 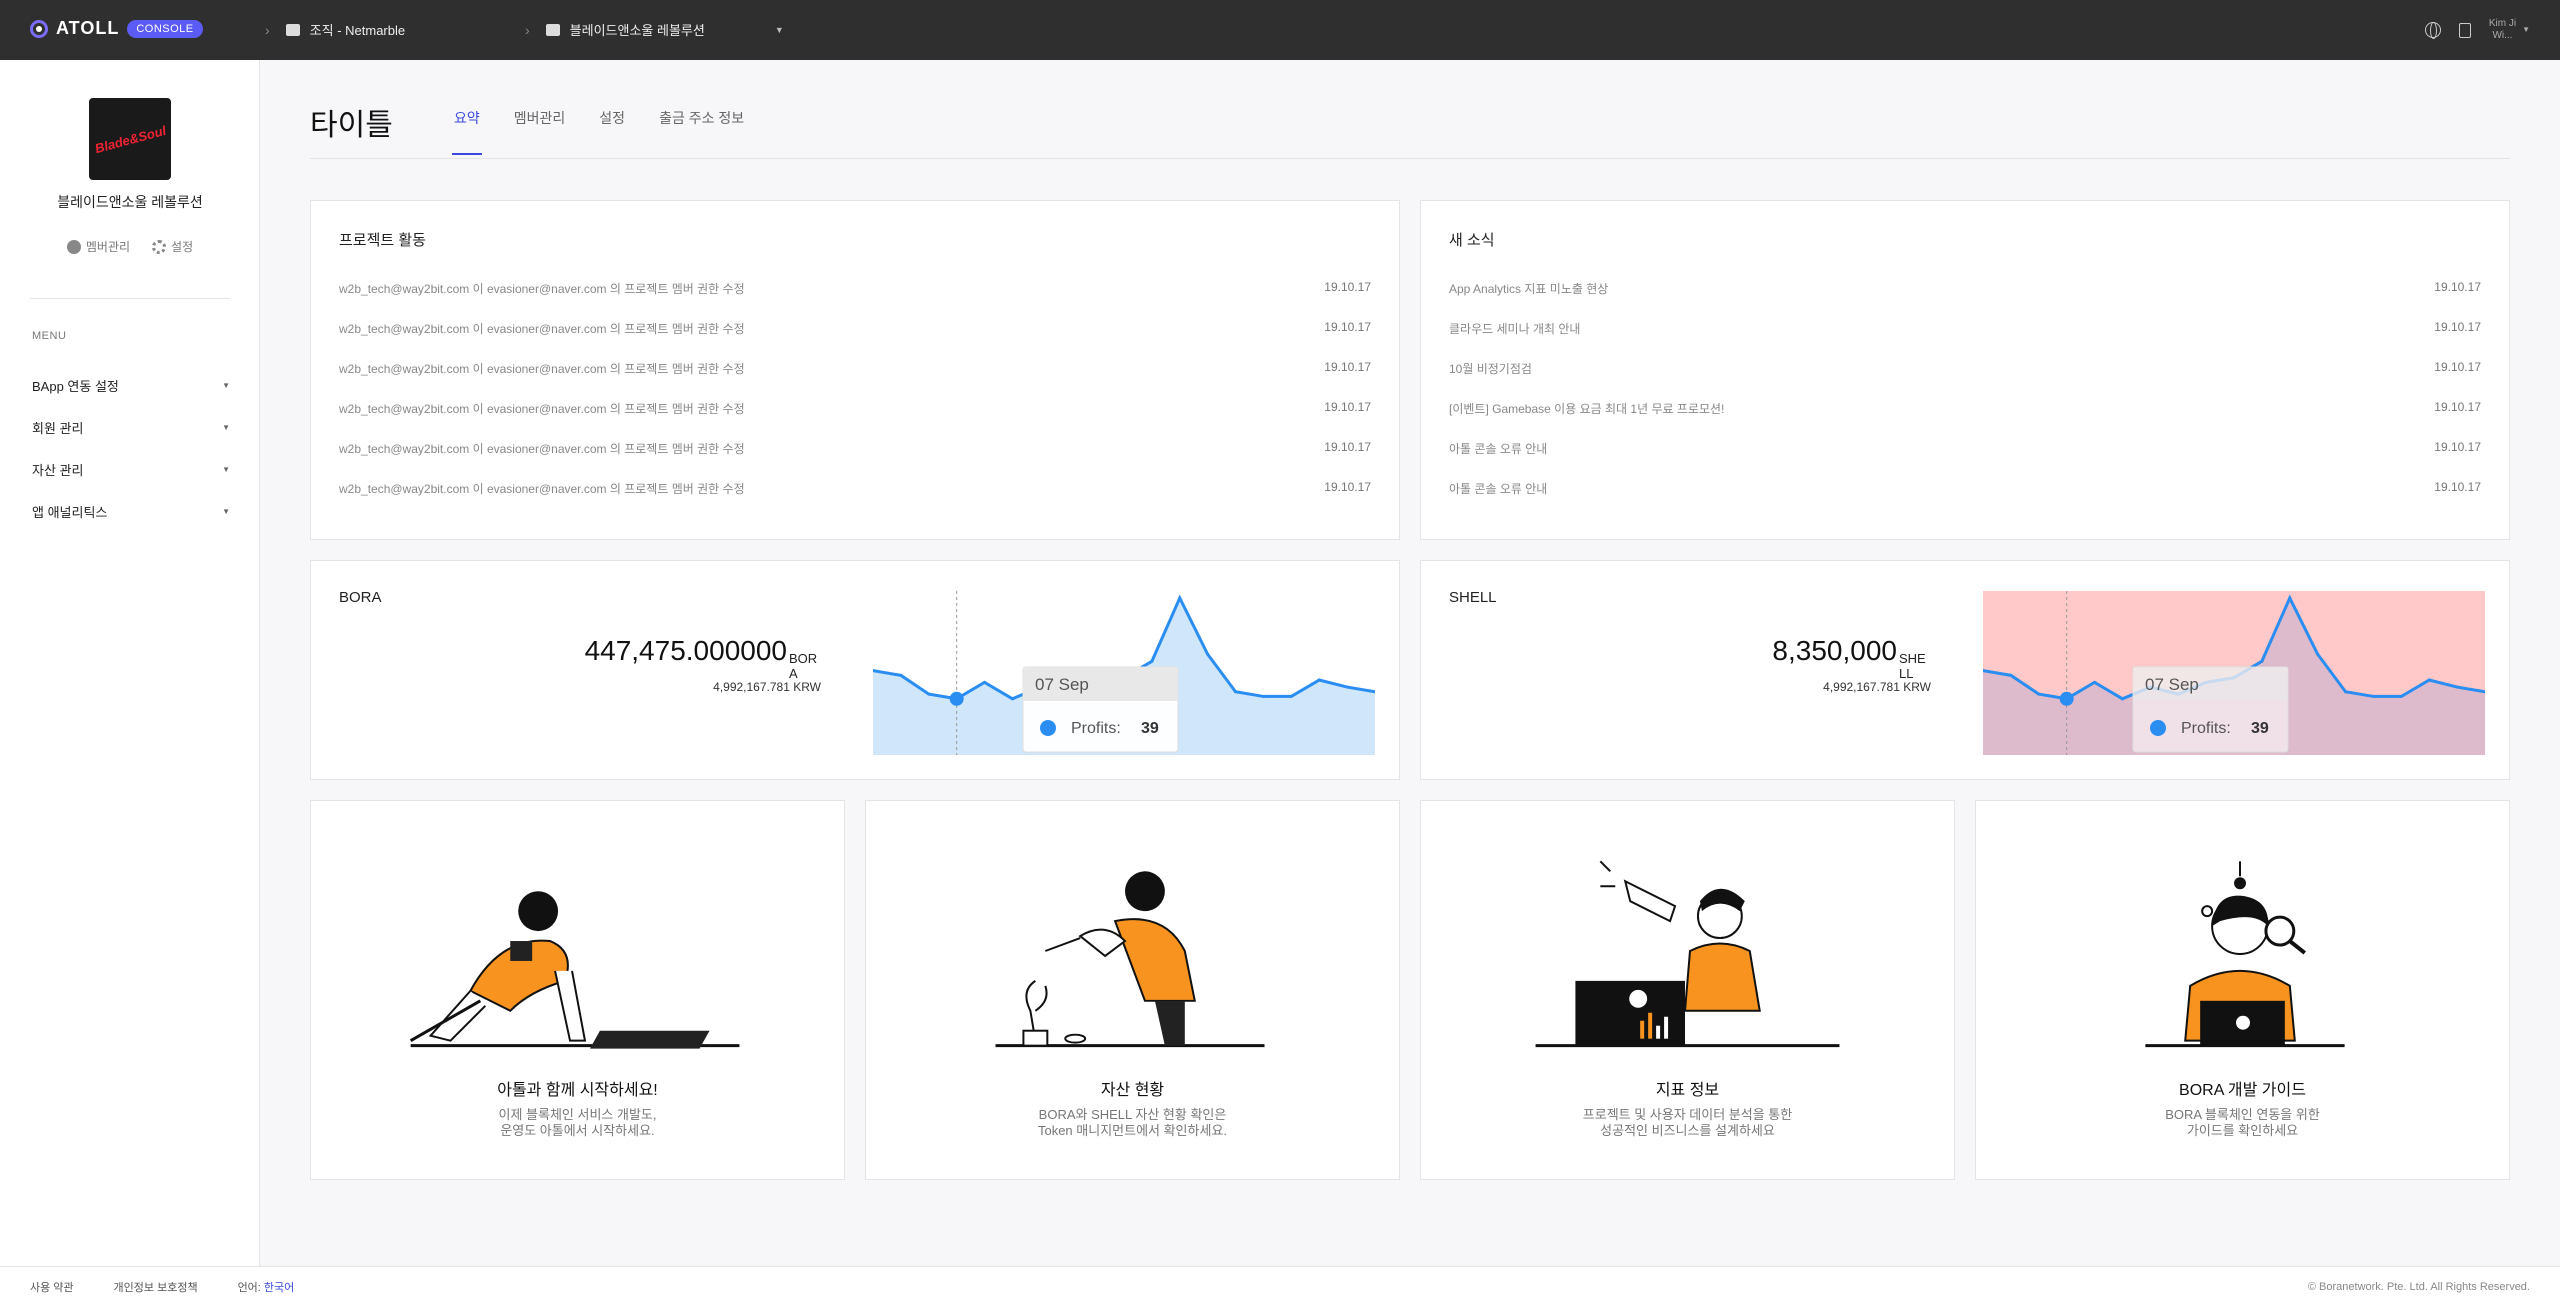 What do you see at coordinates (2234, 673) in the screenshot?
I see `shell-area-chart: 07 Sep Profits: 39` at bounding box center [2234, 673].